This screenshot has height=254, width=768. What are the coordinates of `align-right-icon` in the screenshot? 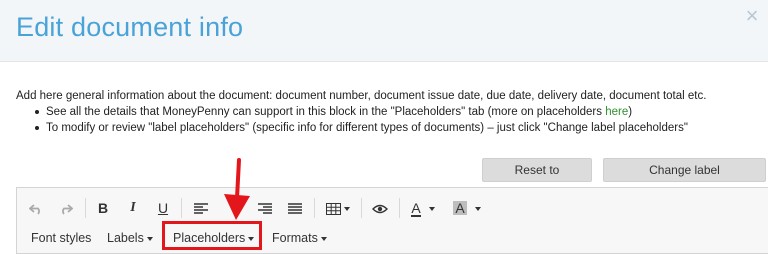 It's located at (265, 208).